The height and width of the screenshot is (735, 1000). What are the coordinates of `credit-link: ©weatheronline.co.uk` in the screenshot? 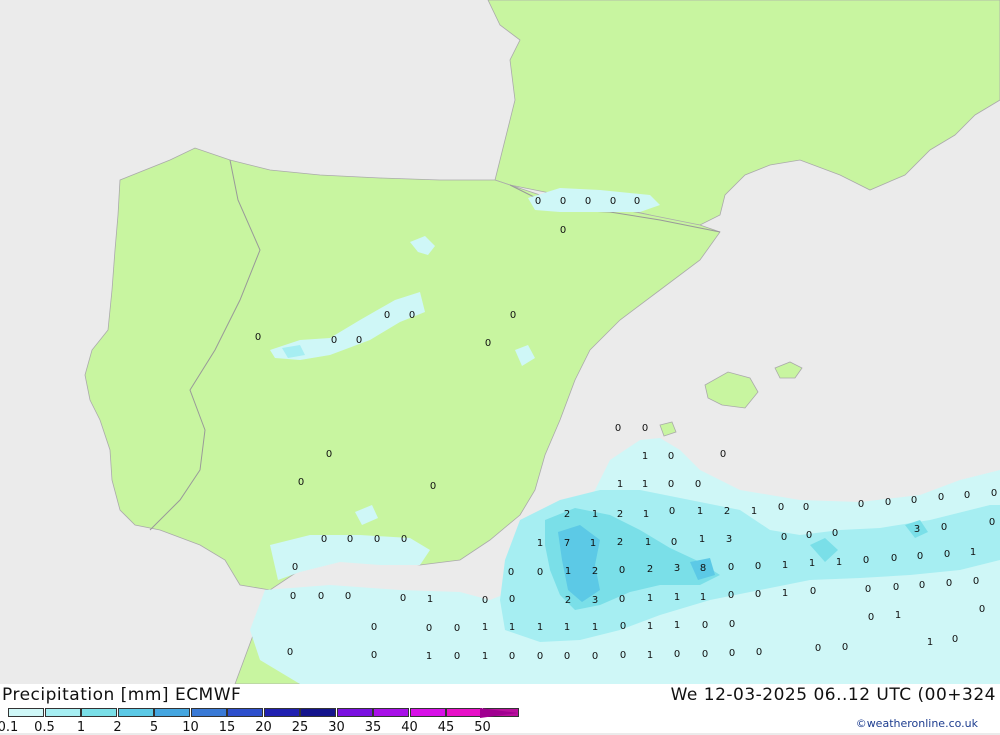 It's located at (917, 723).